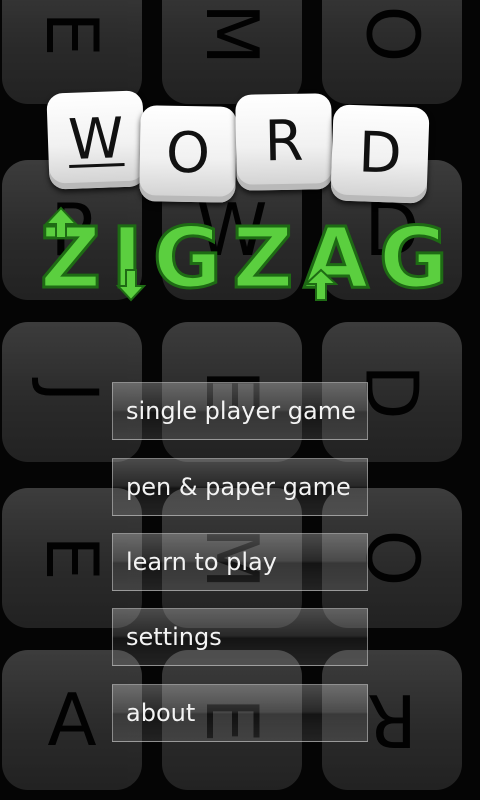 Image resolution: width=480 pixels, height=800 pixels. What do you see at coordinates (188, 154) in the screenshot?
I see `logo-key-o: O` at bounding box center [188, 154].